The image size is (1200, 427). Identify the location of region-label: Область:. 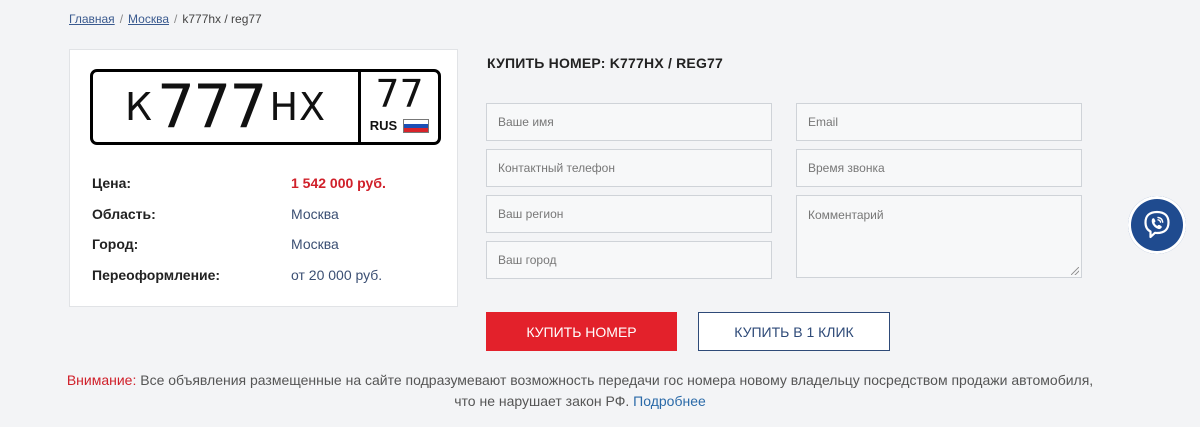
(124, 213).